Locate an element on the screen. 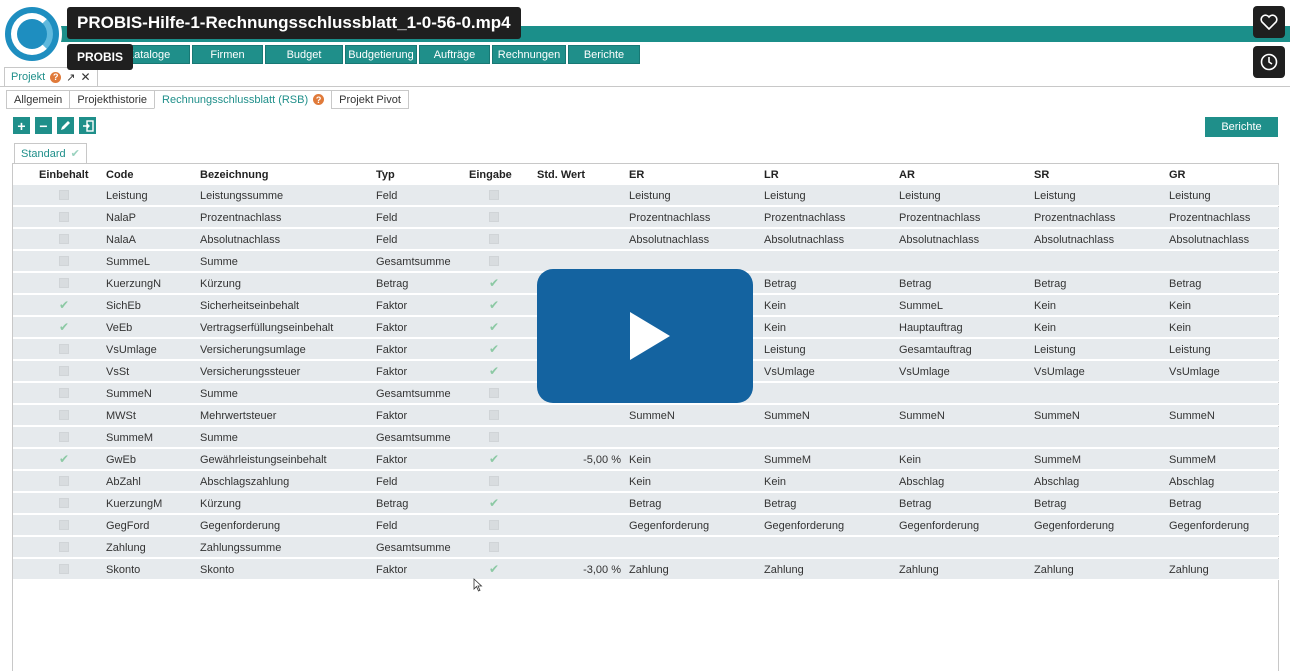 The height and width of the screenshot is (671, 1290). col-gr: GR is located at coordinates (1177, 175).